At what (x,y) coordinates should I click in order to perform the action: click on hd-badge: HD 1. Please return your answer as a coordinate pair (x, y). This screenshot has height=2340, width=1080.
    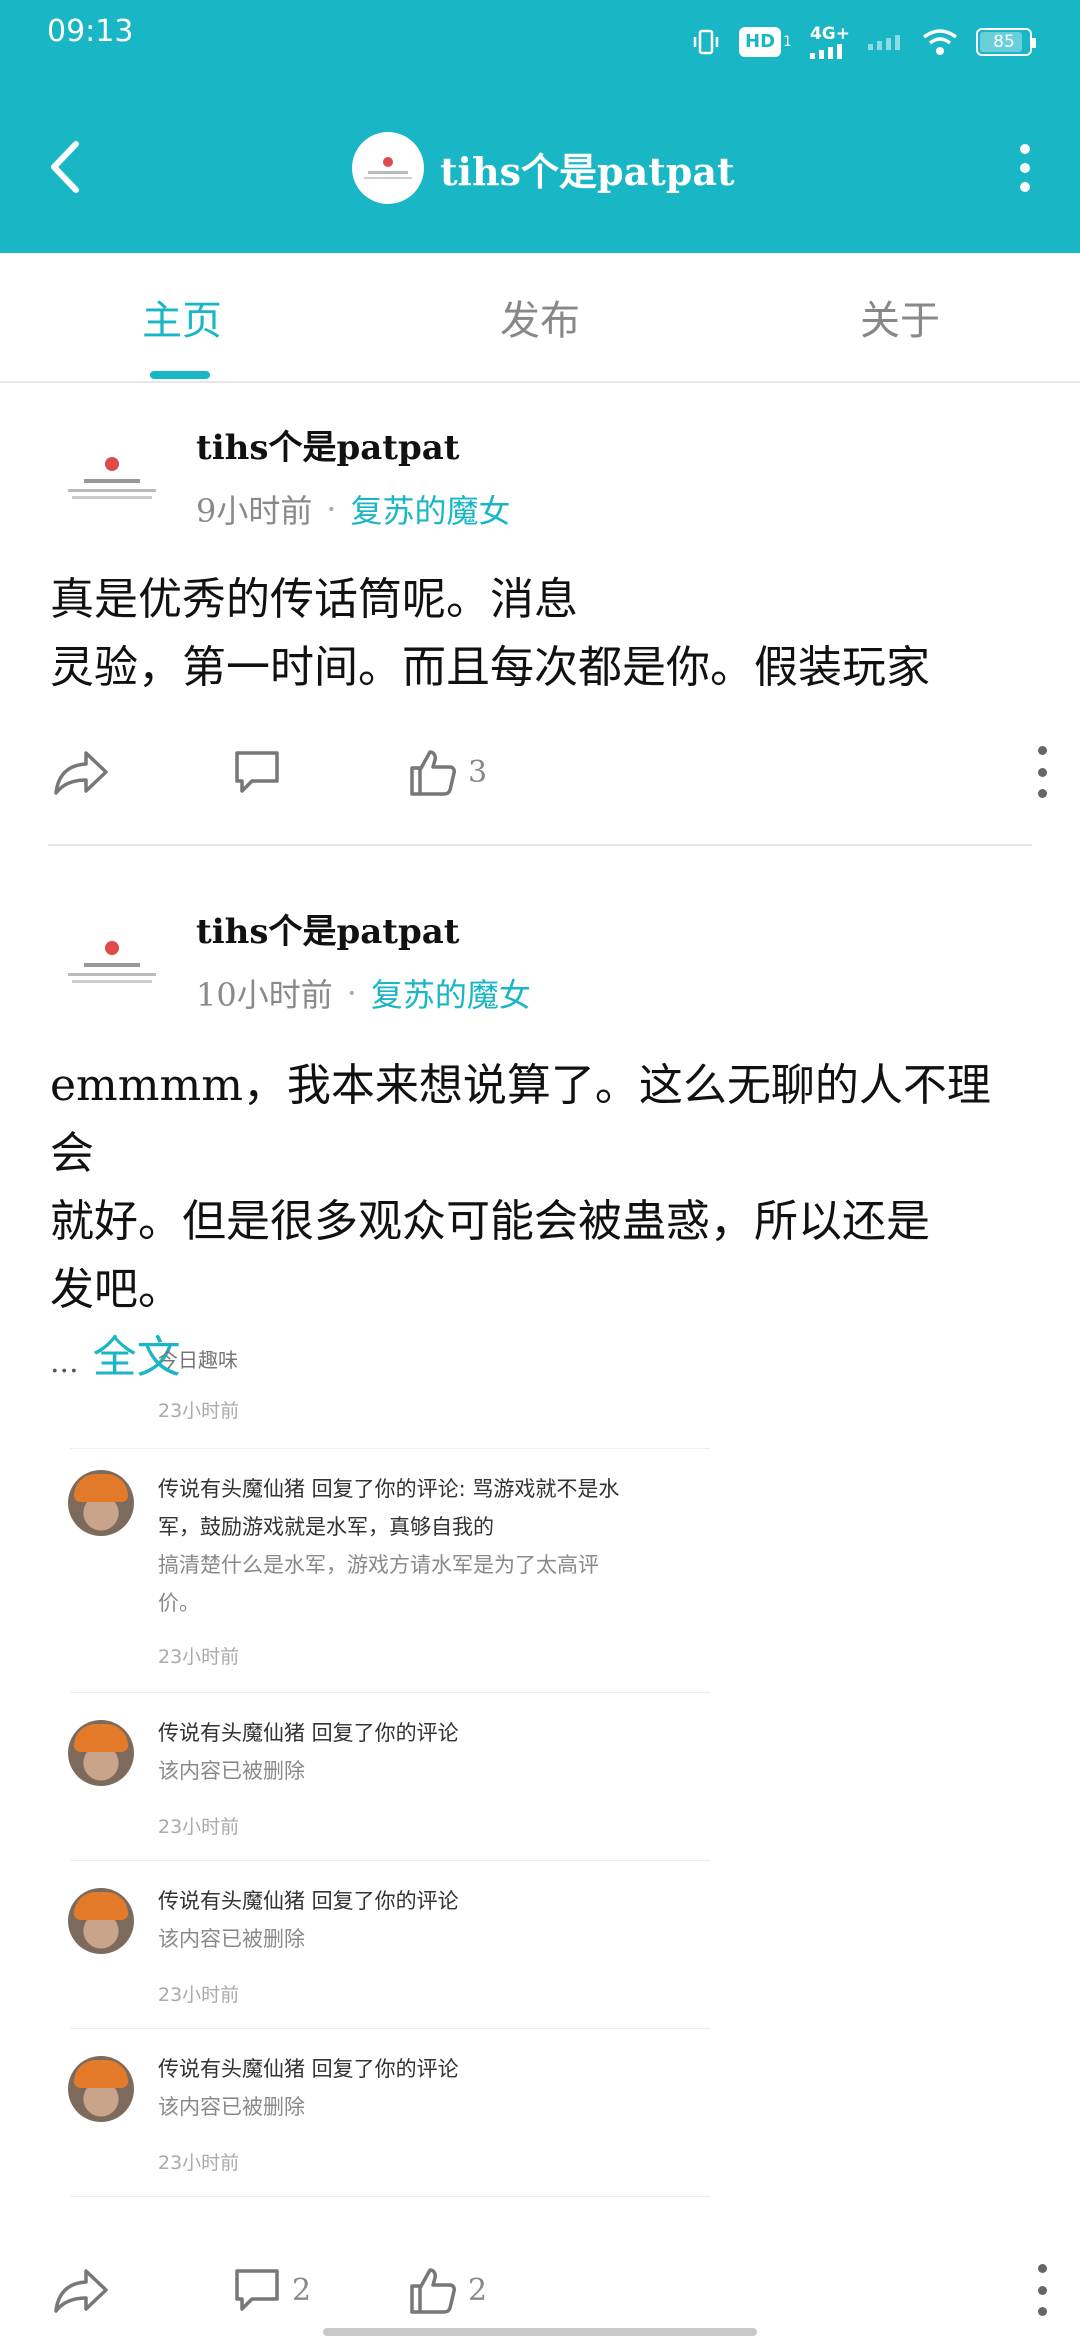
    Looking at the image, I should click on (765, 42).